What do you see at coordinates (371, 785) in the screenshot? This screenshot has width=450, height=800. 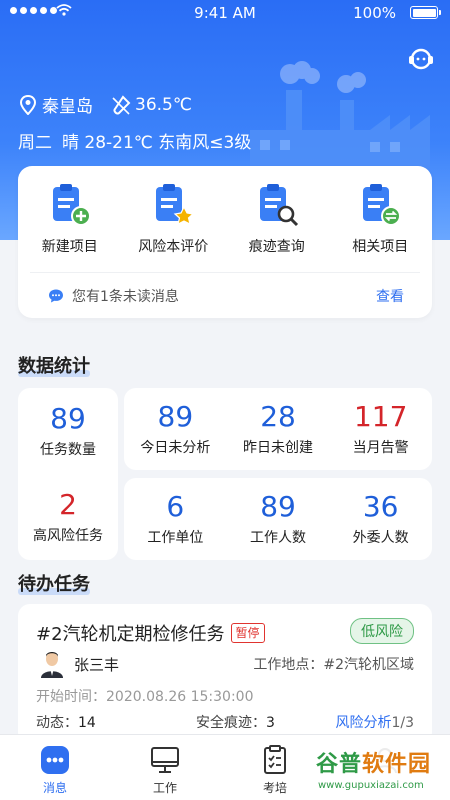 I see `watermark-url: www.gupuxiazai.com` at bounding box center [371, 785].